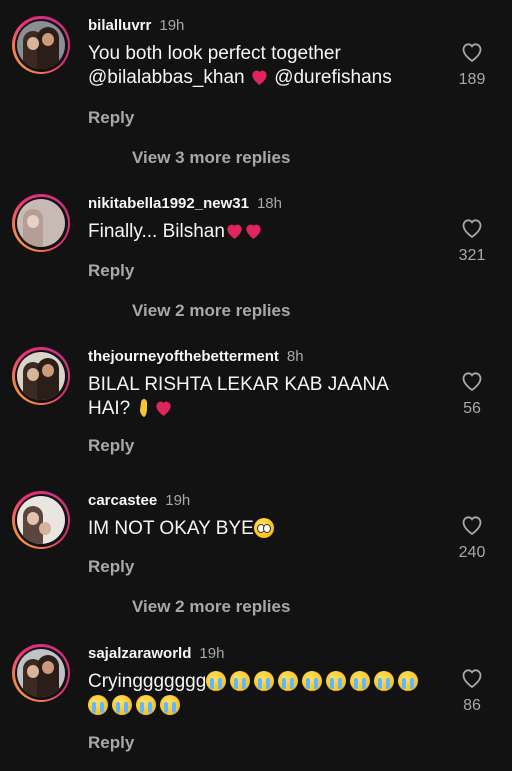  Describe the element at coordinates (258, 694) in the screenshot. I see `comment-text: Cryinggggggg` at that location.